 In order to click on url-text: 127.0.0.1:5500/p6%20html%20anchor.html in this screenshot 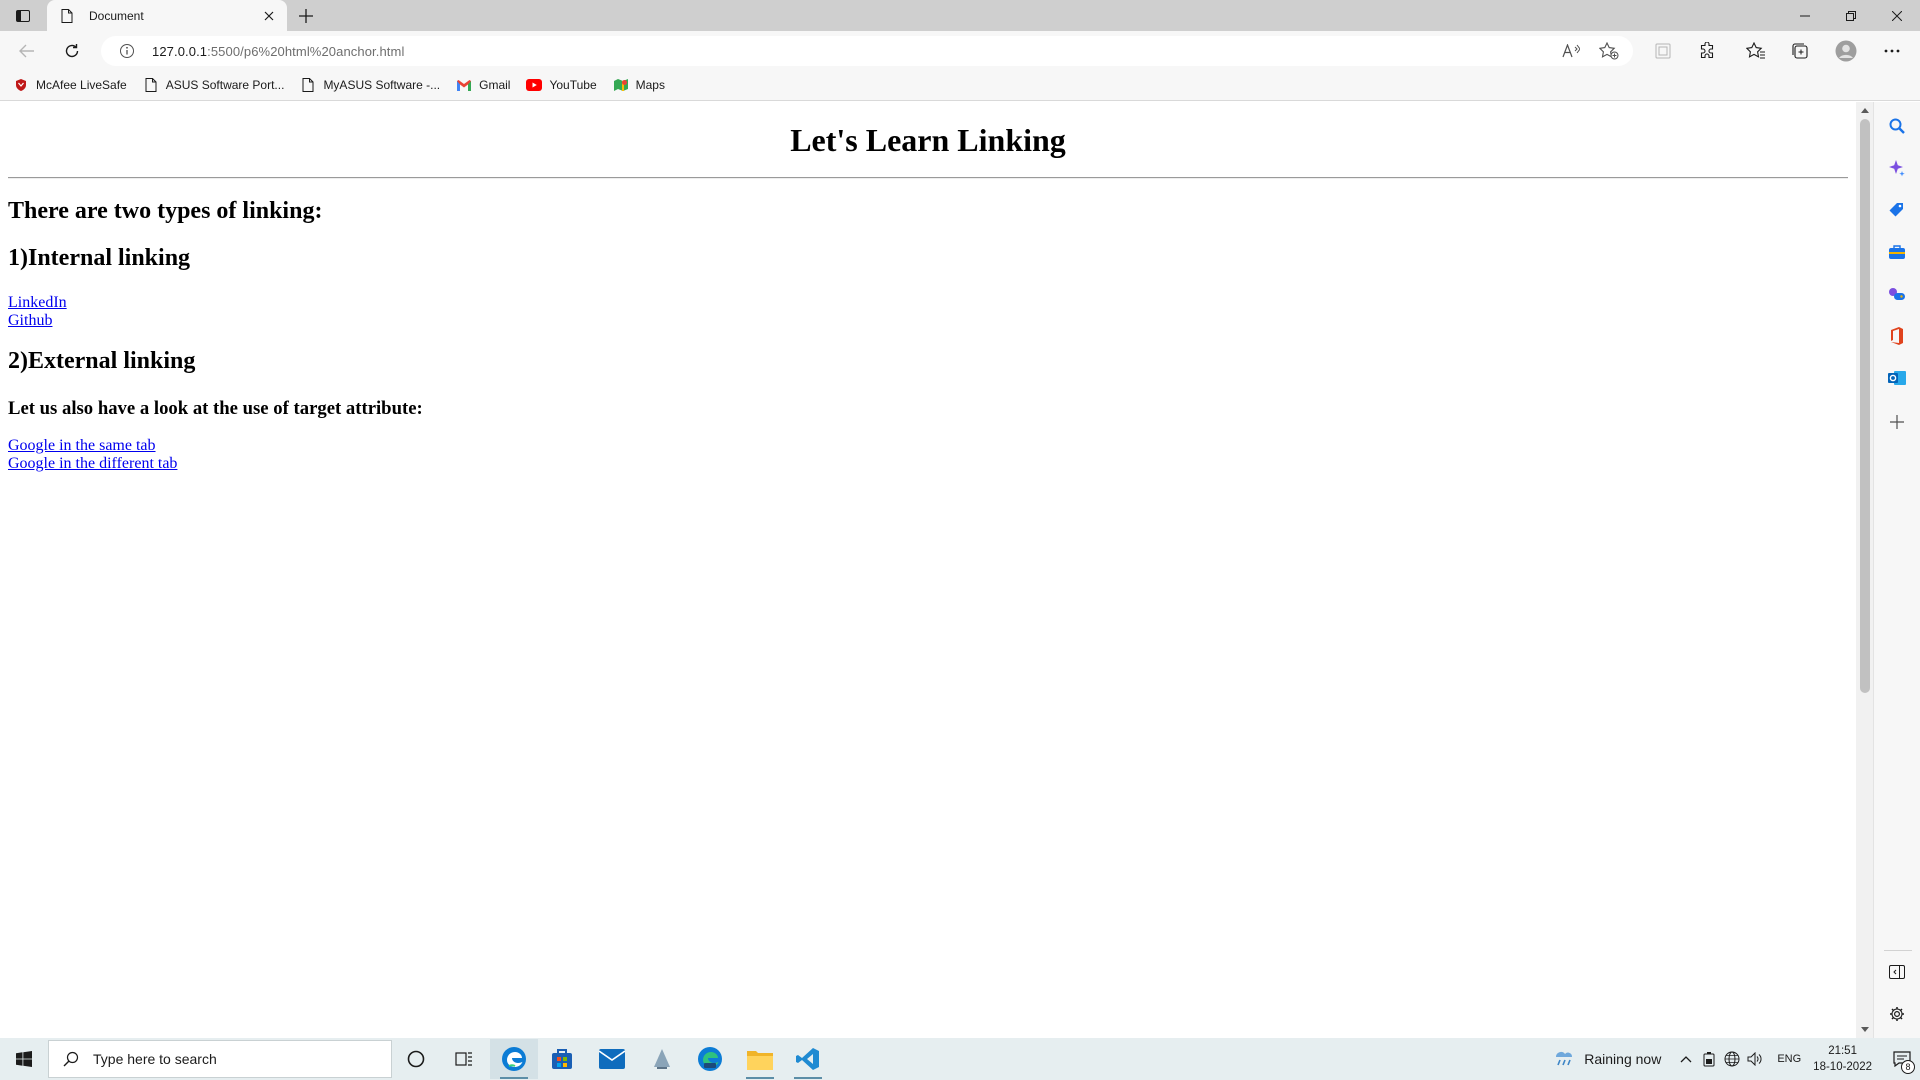, I will do `click(849, 51)`.